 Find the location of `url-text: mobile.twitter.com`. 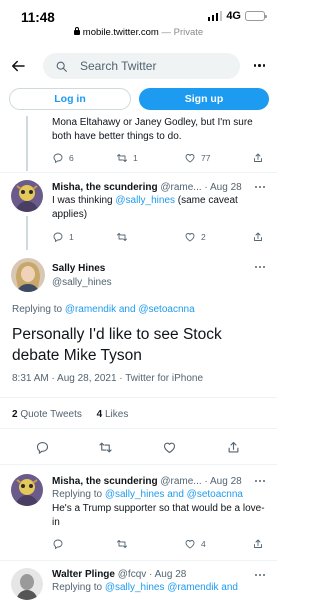

url-text: mobile.twitter.com is located at coordinates (120, 32).